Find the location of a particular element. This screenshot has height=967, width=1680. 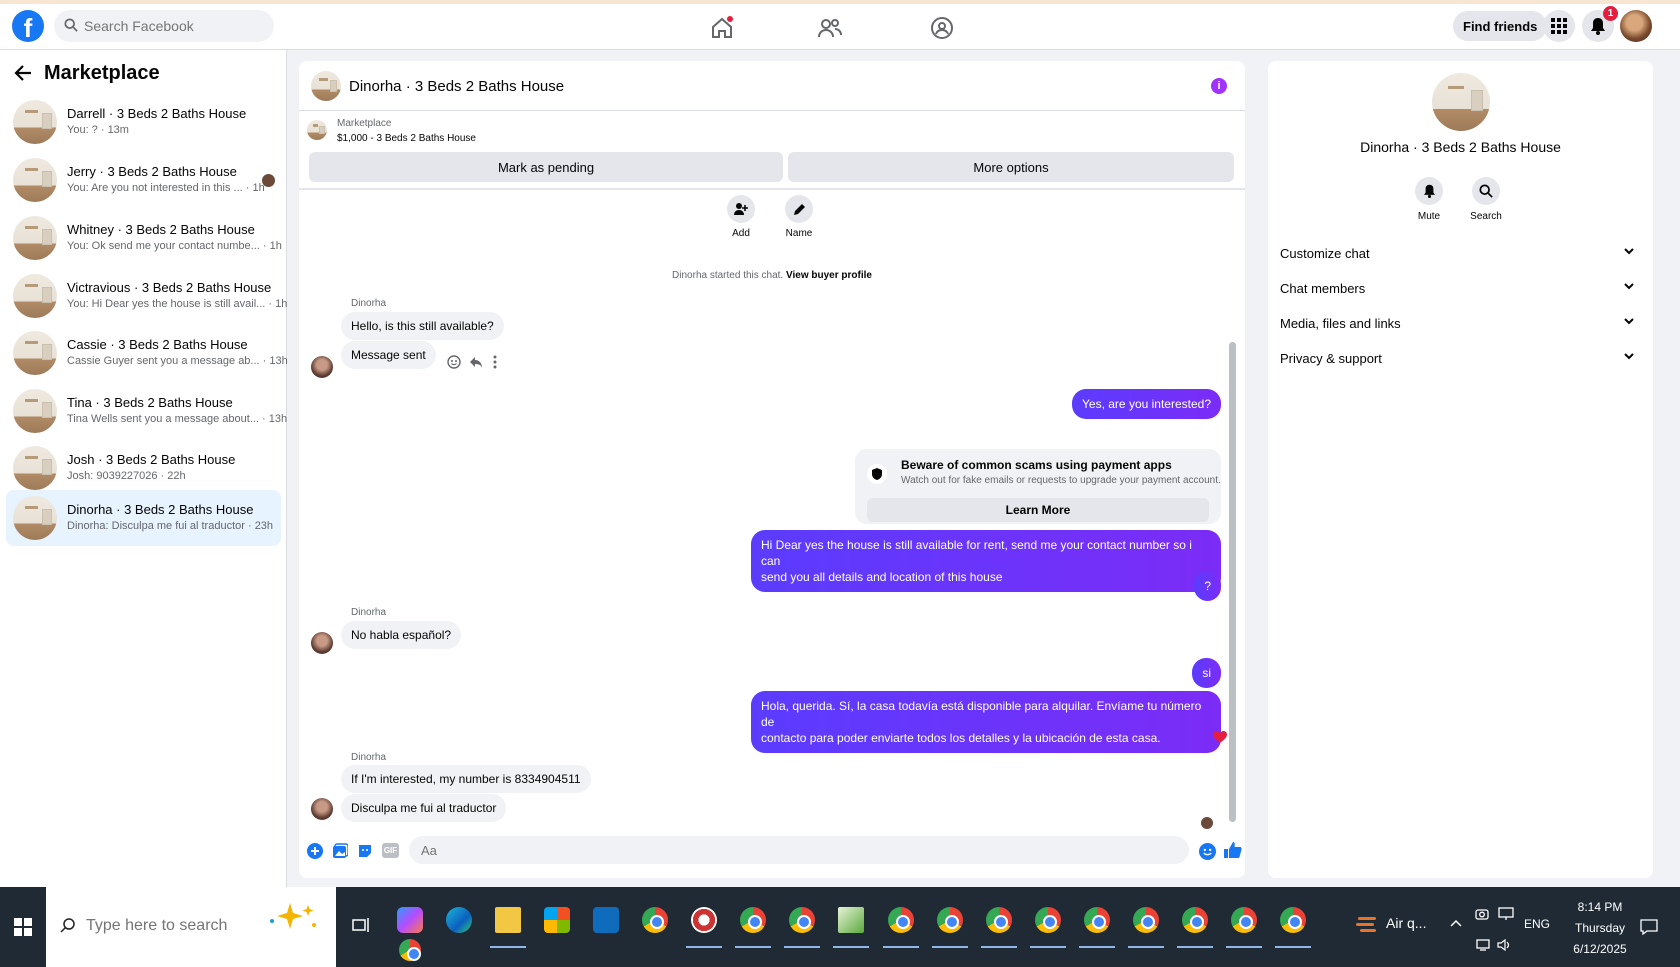

chat-members-section: Chat members is located at coordinates (1461, 289).